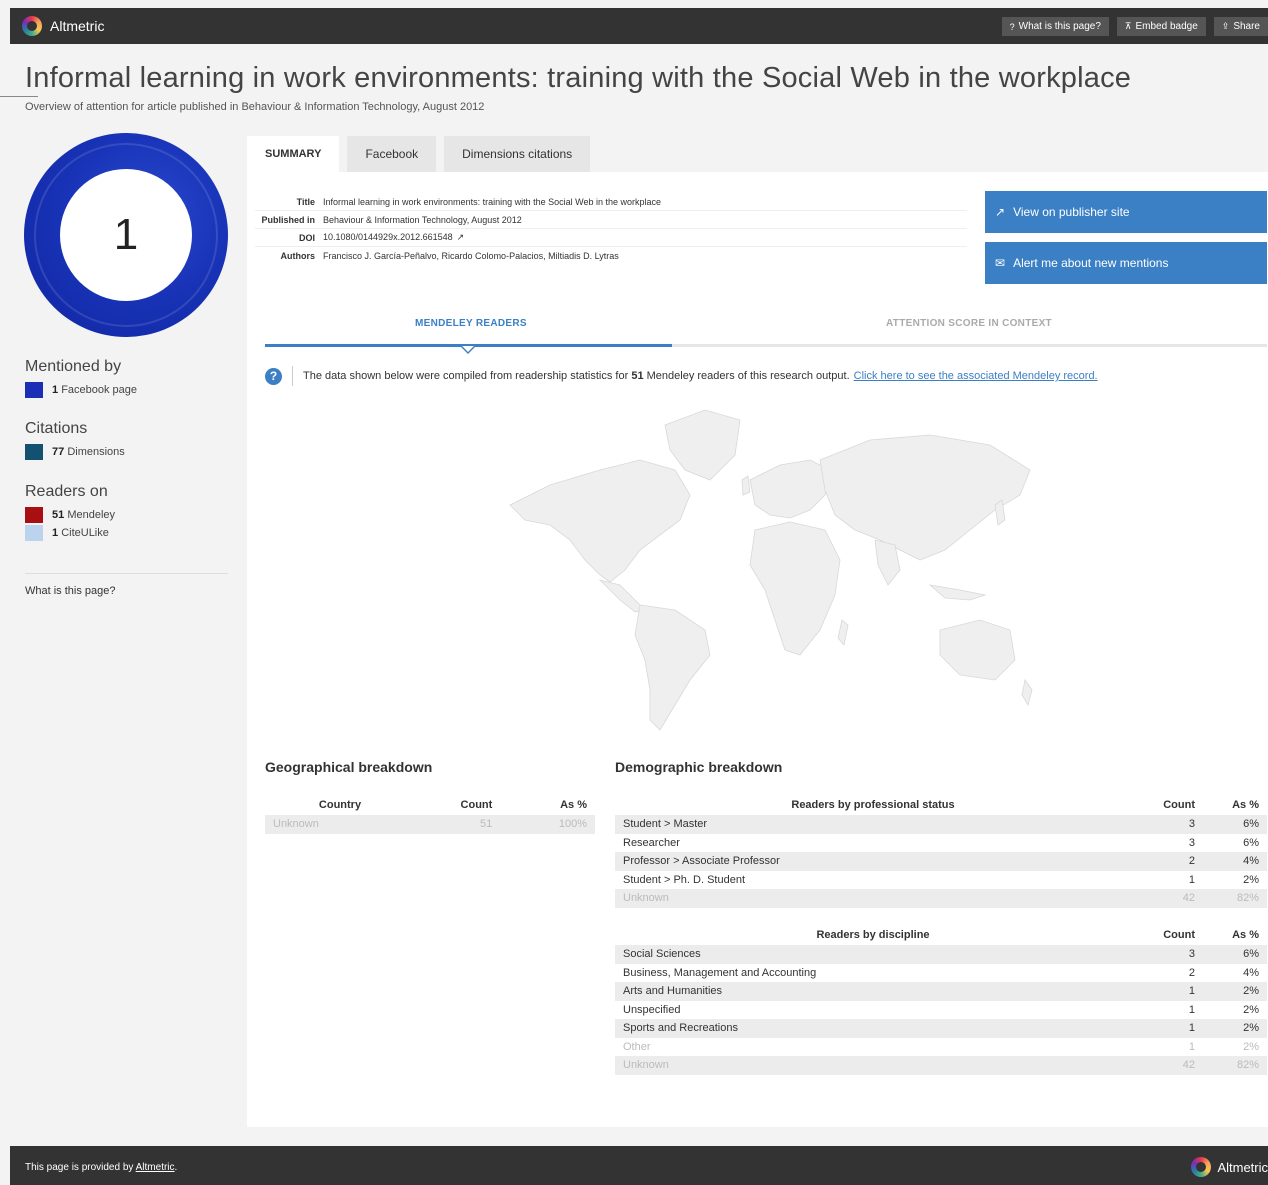 The width and height of the screenshot is (1268, 1185). Describe the element at coordinates (1071, 212) in the screenshot. I see `button-label: View on publisher site` at that location.